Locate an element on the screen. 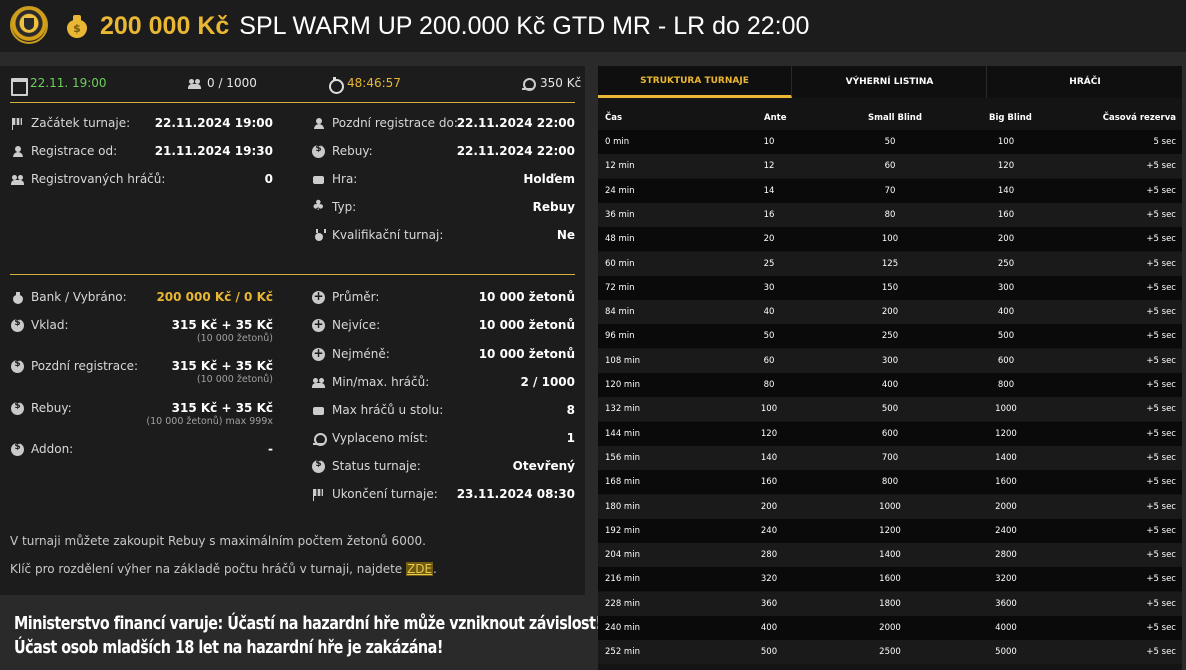  info-value: 10 000 žetonů is located at coordinates (526, 325).